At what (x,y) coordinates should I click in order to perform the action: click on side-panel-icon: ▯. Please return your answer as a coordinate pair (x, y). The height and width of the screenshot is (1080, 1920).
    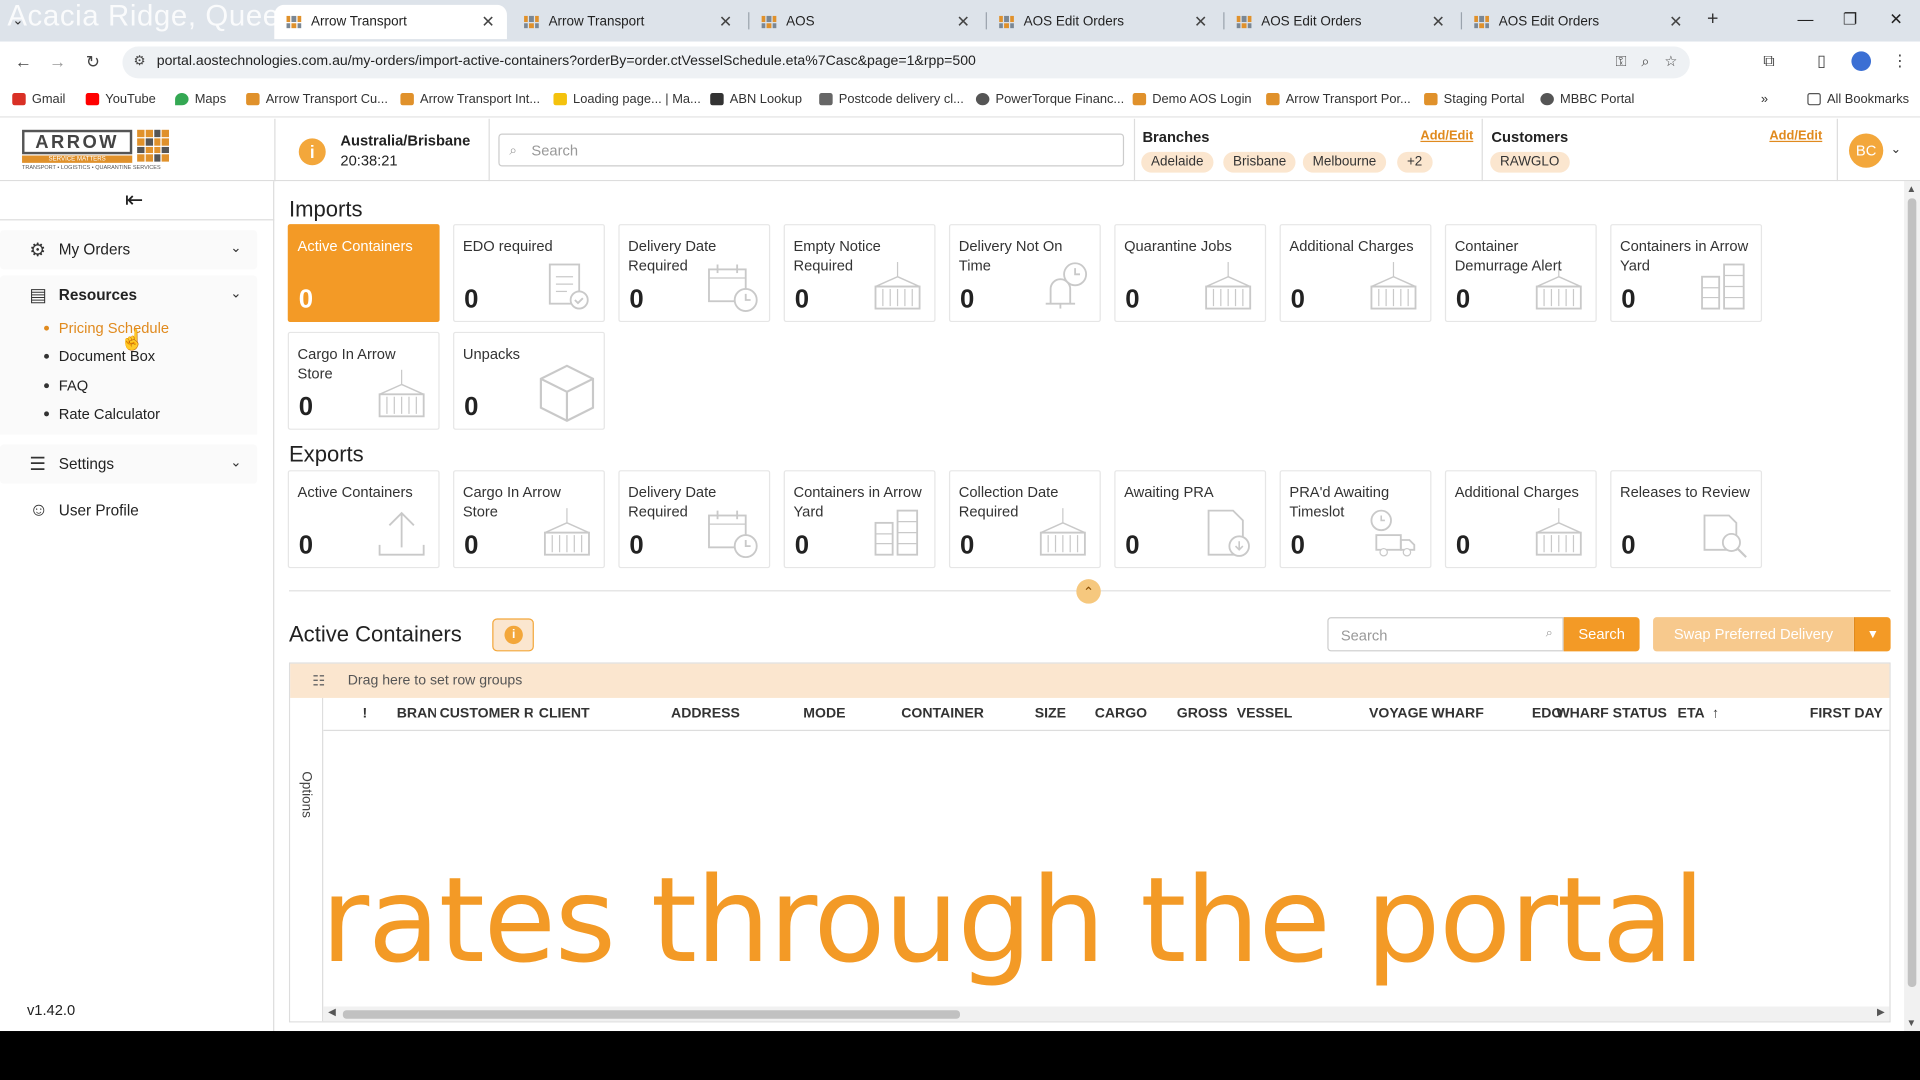
    Looking at the image, I should click on (1821, 61).